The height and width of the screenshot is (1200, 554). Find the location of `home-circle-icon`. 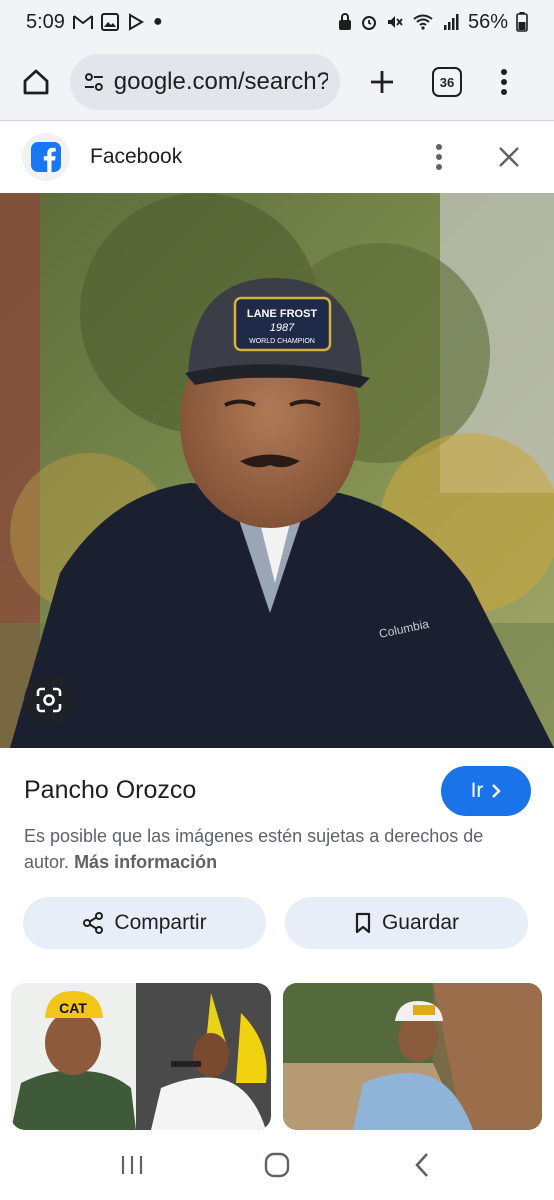

home-circle-icon is located at coordinates (277, 1165).